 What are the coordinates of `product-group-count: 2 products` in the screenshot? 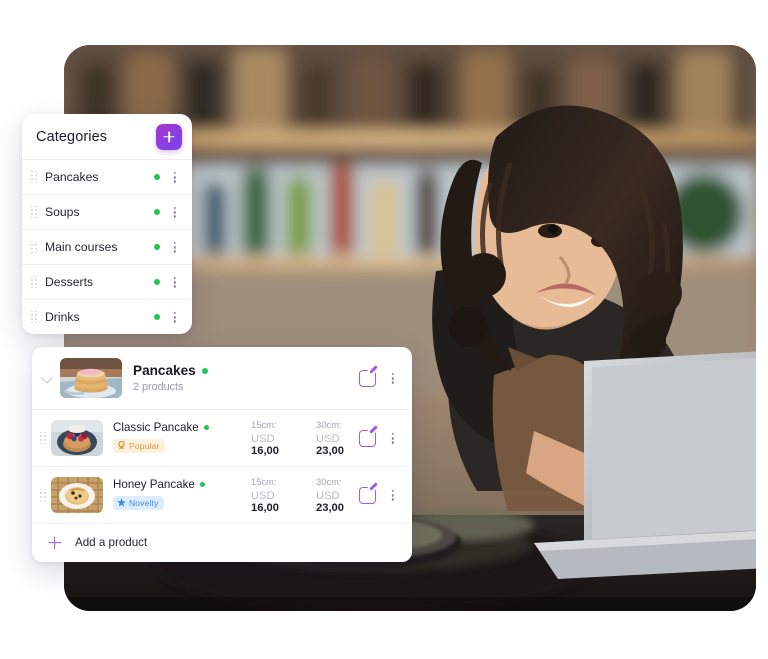 It's located at (158, 387).